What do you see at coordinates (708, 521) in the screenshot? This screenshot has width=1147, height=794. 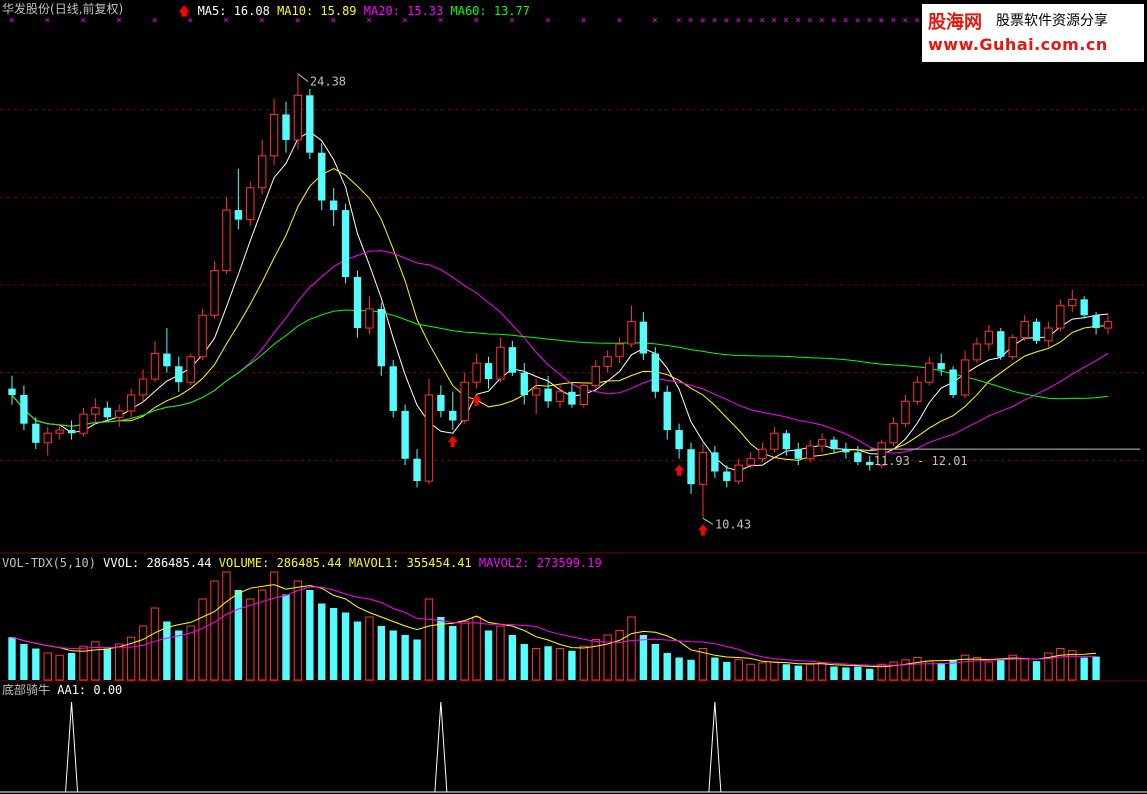 I see `low-pointer` at bounding box center [708, 521].